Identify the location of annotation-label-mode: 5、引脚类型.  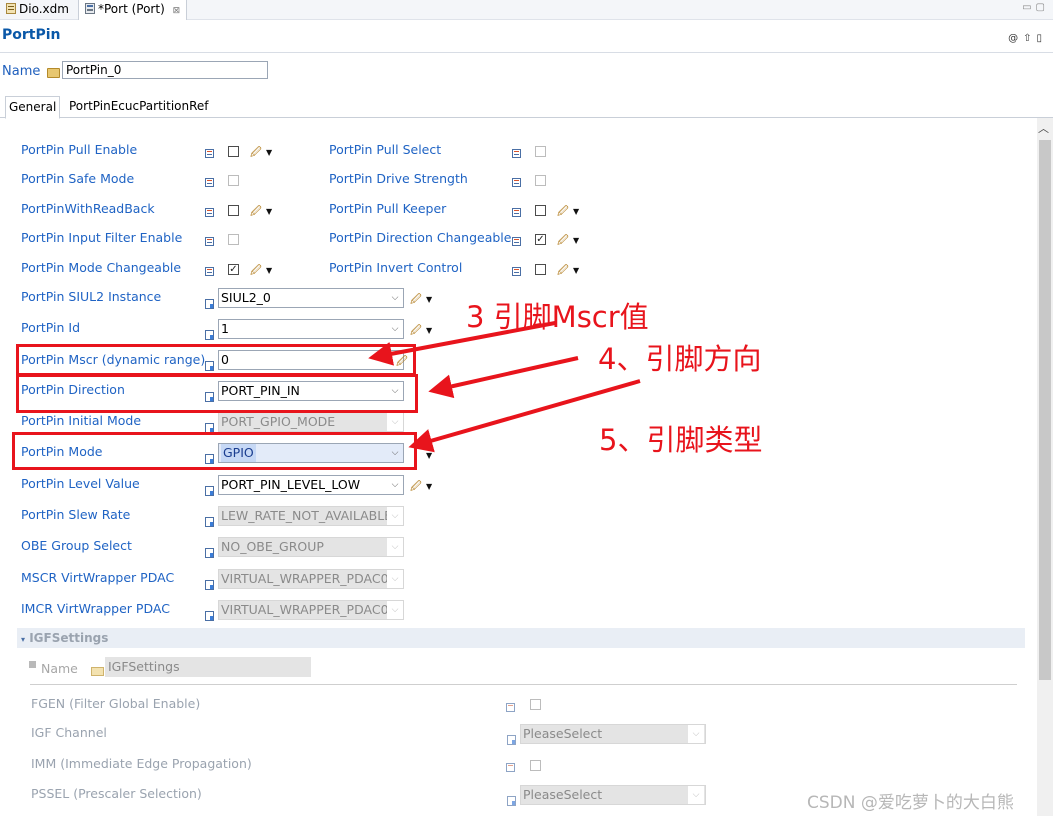
(681, 440).